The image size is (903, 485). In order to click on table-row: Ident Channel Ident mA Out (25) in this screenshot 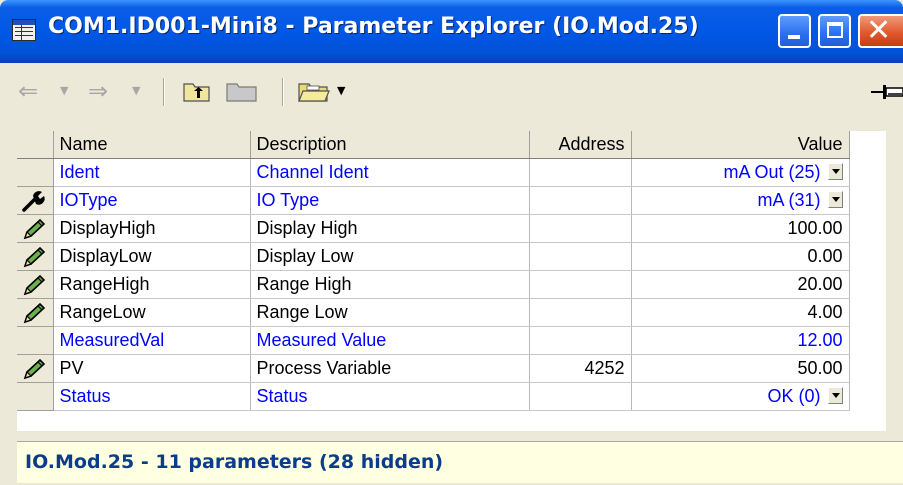, I will do `click(433, 172)`.